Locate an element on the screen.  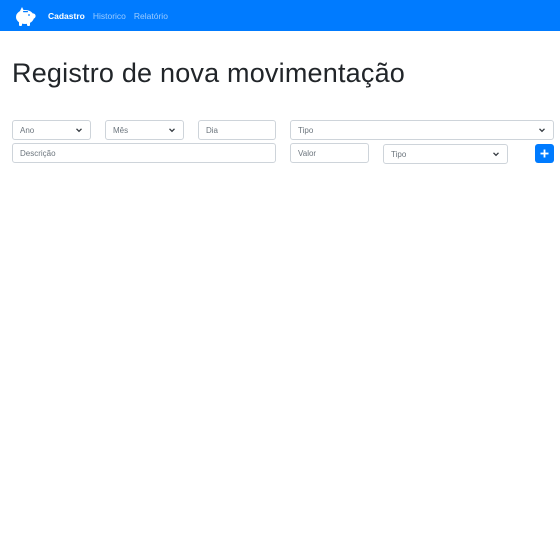
add-button is located at coordinates (544, 153).